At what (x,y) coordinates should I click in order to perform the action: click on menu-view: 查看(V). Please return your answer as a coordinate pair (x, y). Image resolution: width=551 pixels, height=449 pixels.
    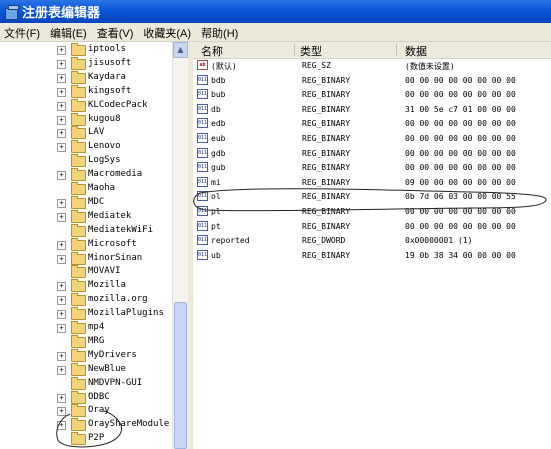
    Looking at the image, I should click on (116, 32).